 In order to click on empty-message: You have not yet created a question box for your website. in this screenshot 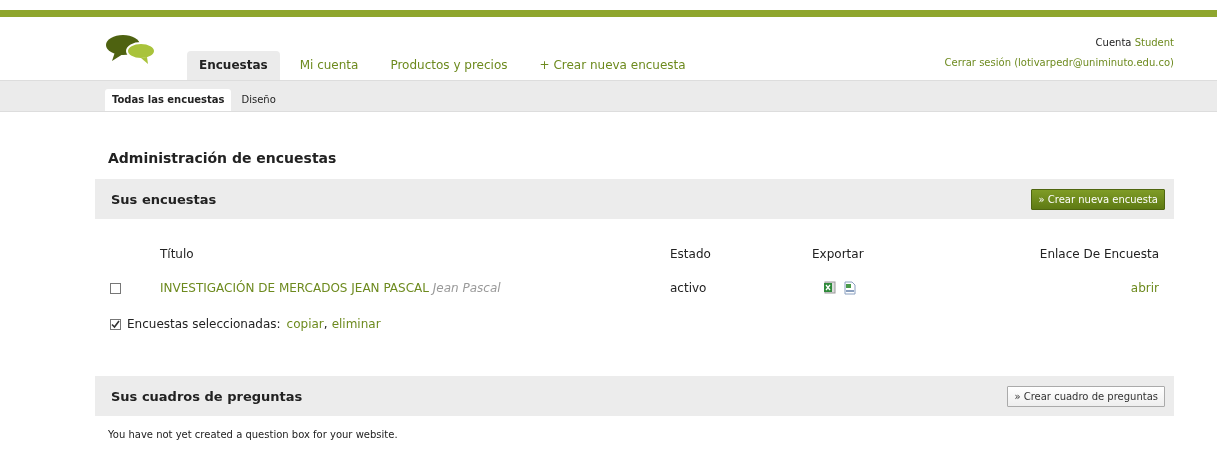, I will do `click(253, 434)`.